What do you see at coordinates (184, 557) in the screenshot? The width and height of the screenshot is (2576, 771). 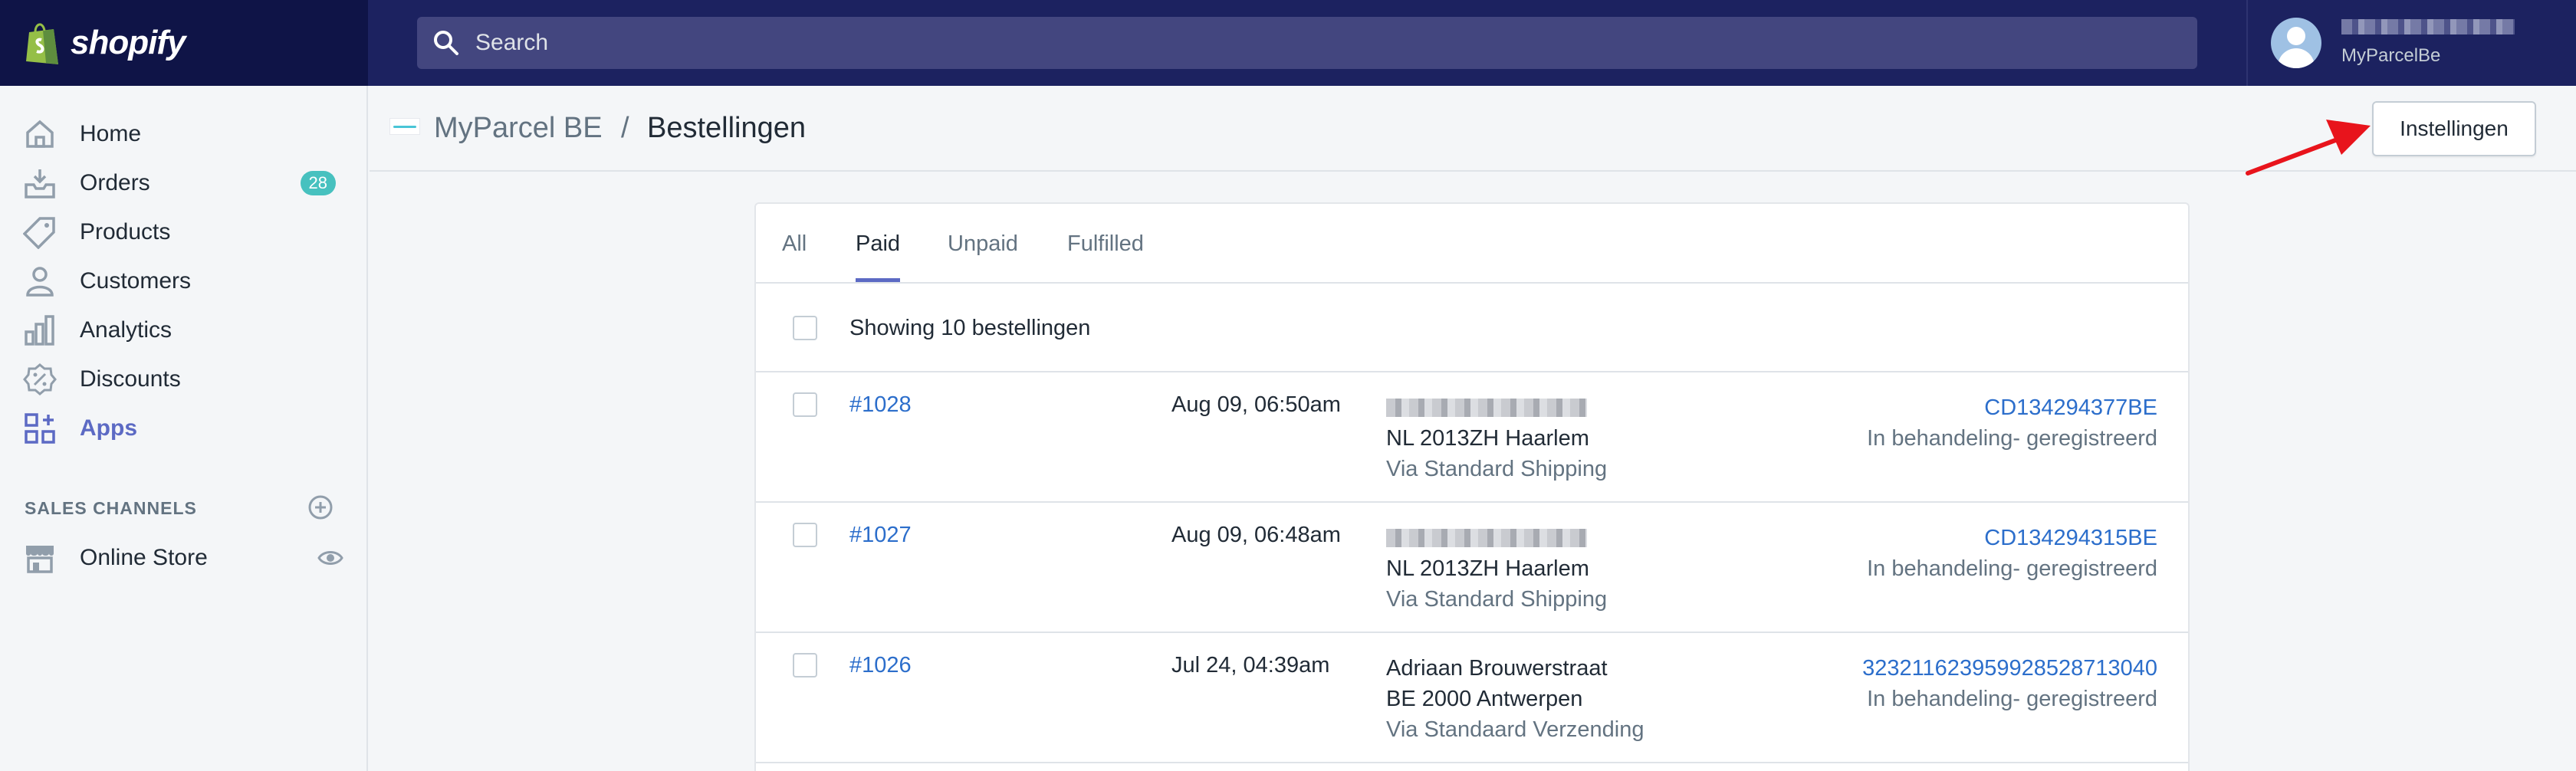 I see `sidebar-item-online-store: Online Store` at bounding box center [184, 557].